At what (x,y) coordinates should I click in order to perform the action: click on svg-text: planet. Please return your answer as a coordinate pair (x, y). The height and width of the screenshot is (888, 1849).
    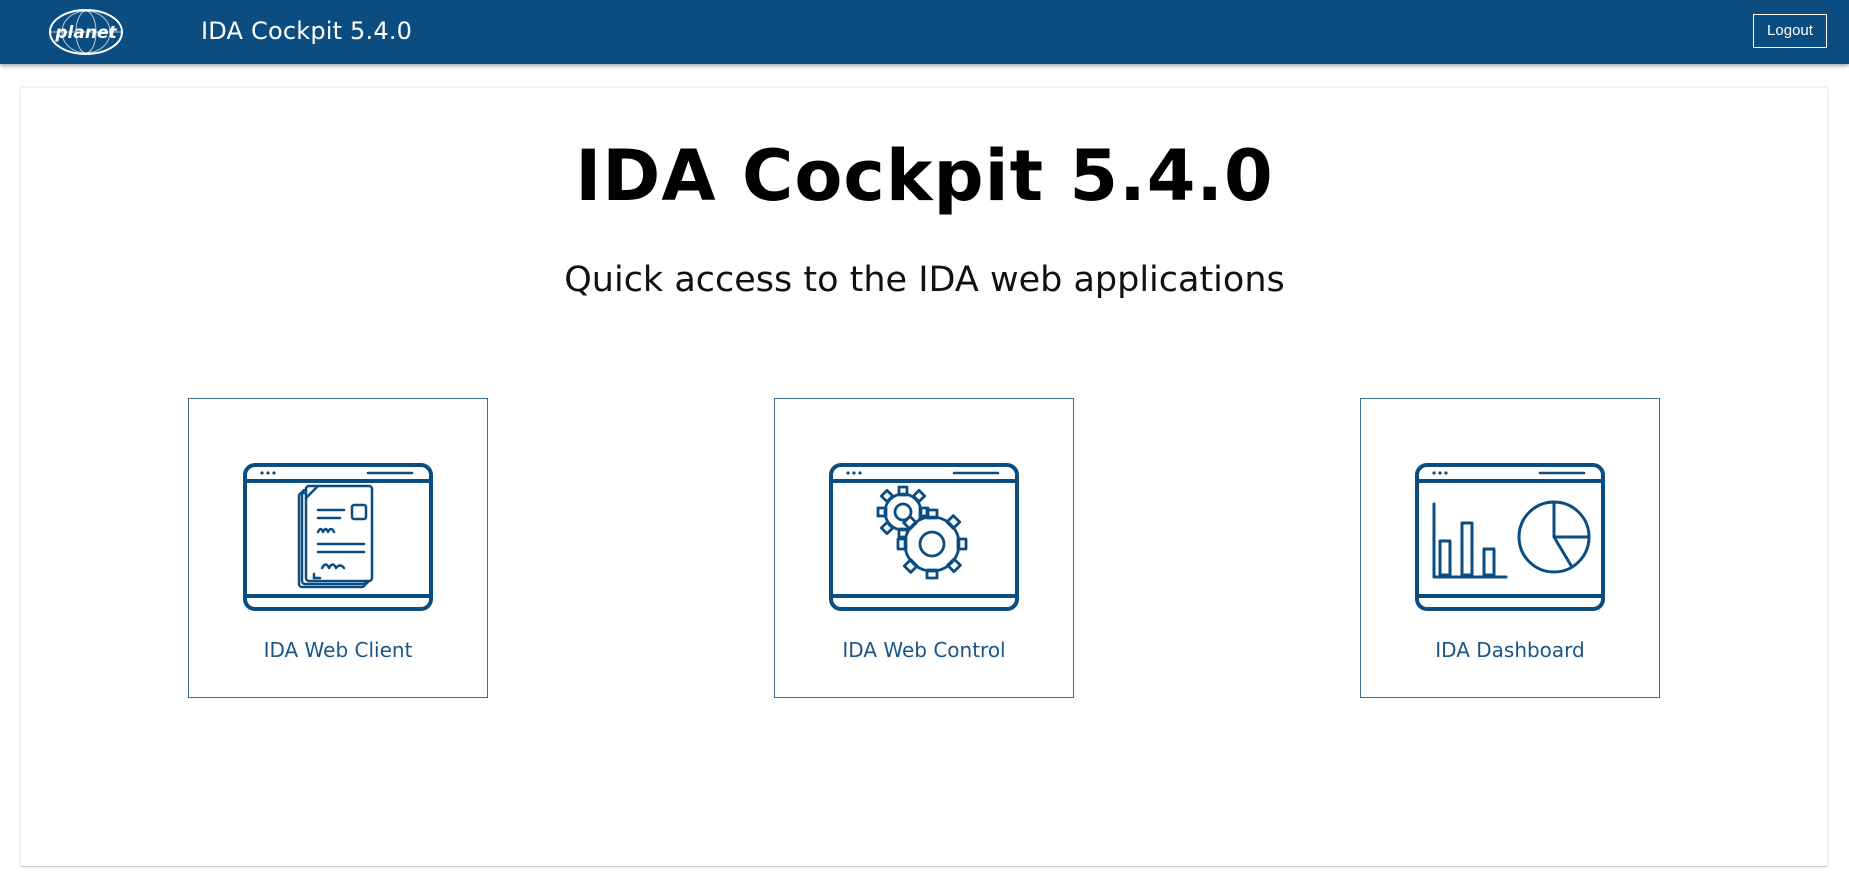
    Looking at the image, I should click on (85, 33).